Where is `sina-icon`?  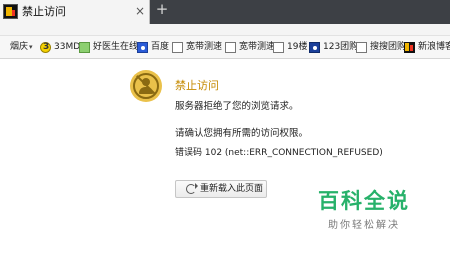
sina-icon is located at coordinates (409, 47).